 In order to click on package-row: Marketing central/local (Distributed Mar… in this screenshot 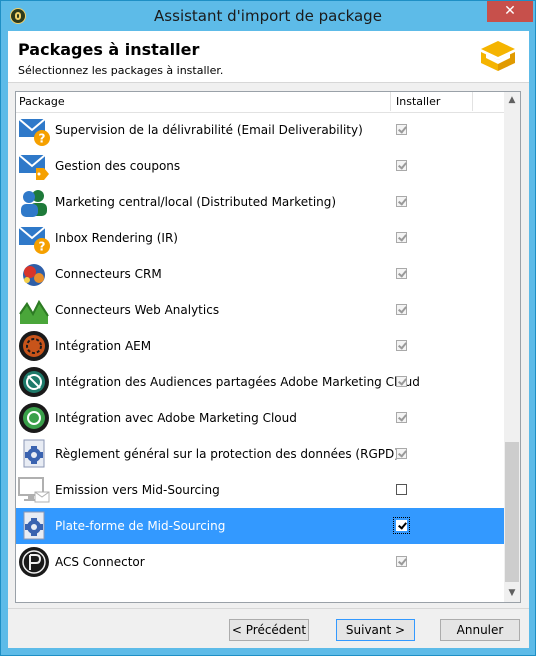, I will do `click(260, 202)`.